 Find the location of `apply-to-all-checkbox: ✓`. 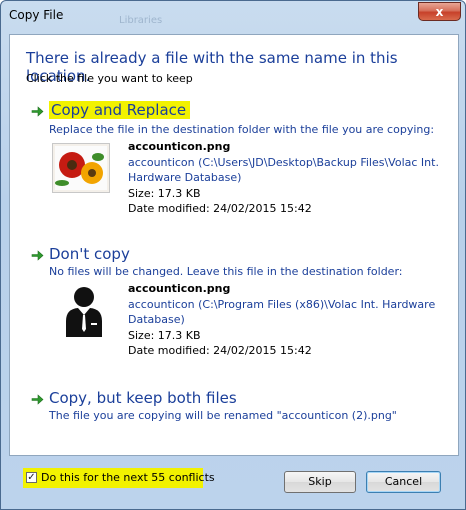

apply-to-all-checkbox: ✓ is located at coordinates (31, 477).